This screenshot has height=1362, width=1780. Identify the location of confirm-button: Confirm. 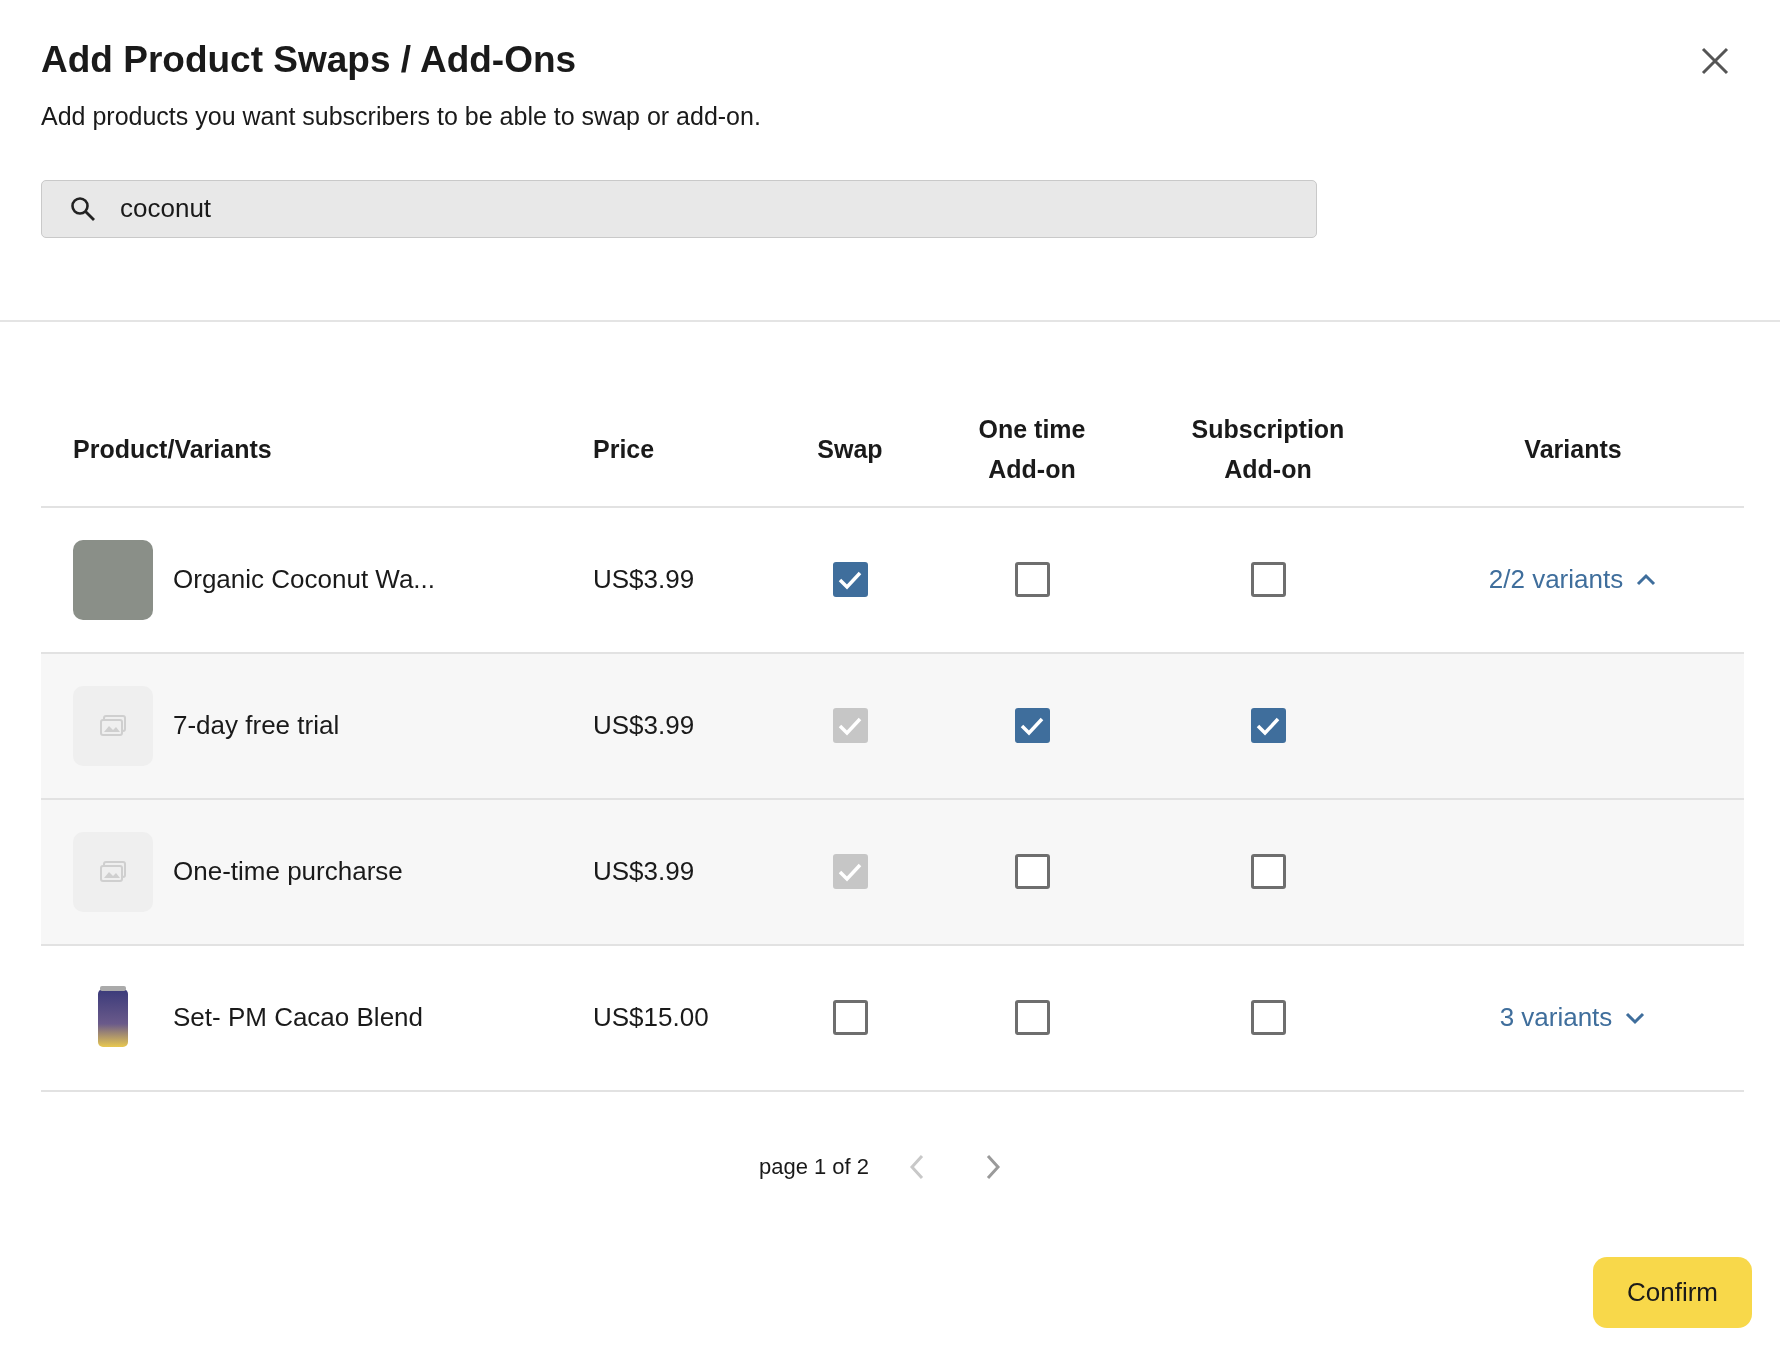
(1672, 1292).